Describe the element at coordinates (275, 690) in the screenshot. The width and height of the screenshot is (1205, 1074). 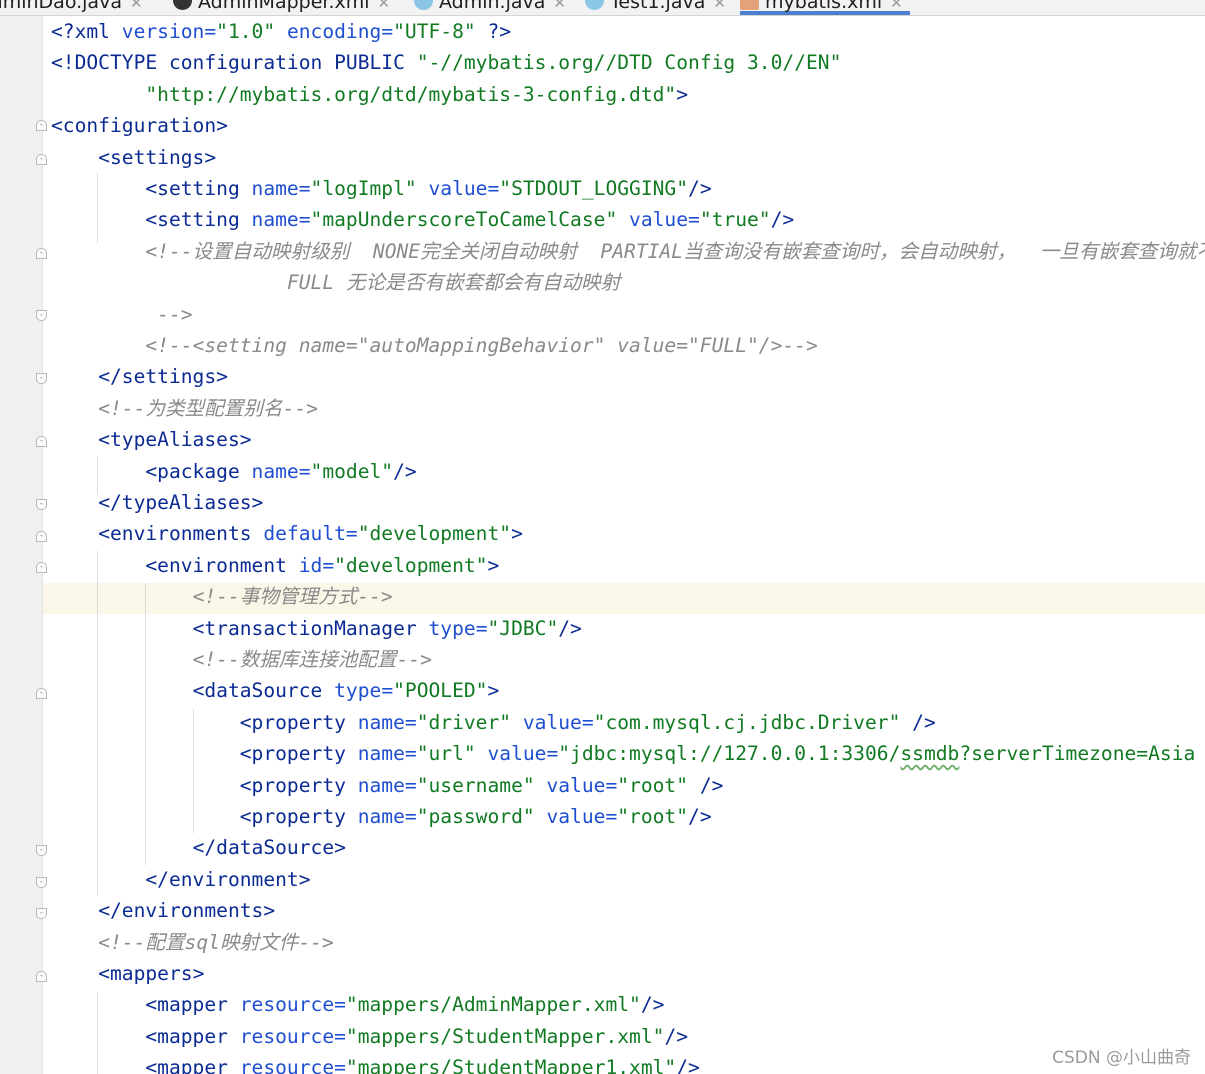
I see `code-line: <dataSource type="POOLED">` at that location.